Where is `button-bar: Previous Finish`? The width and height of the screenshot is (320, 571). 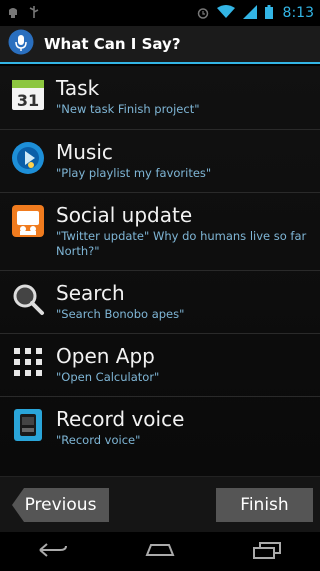
button-bar: Previous Finish is located at coordinates (160, 504).